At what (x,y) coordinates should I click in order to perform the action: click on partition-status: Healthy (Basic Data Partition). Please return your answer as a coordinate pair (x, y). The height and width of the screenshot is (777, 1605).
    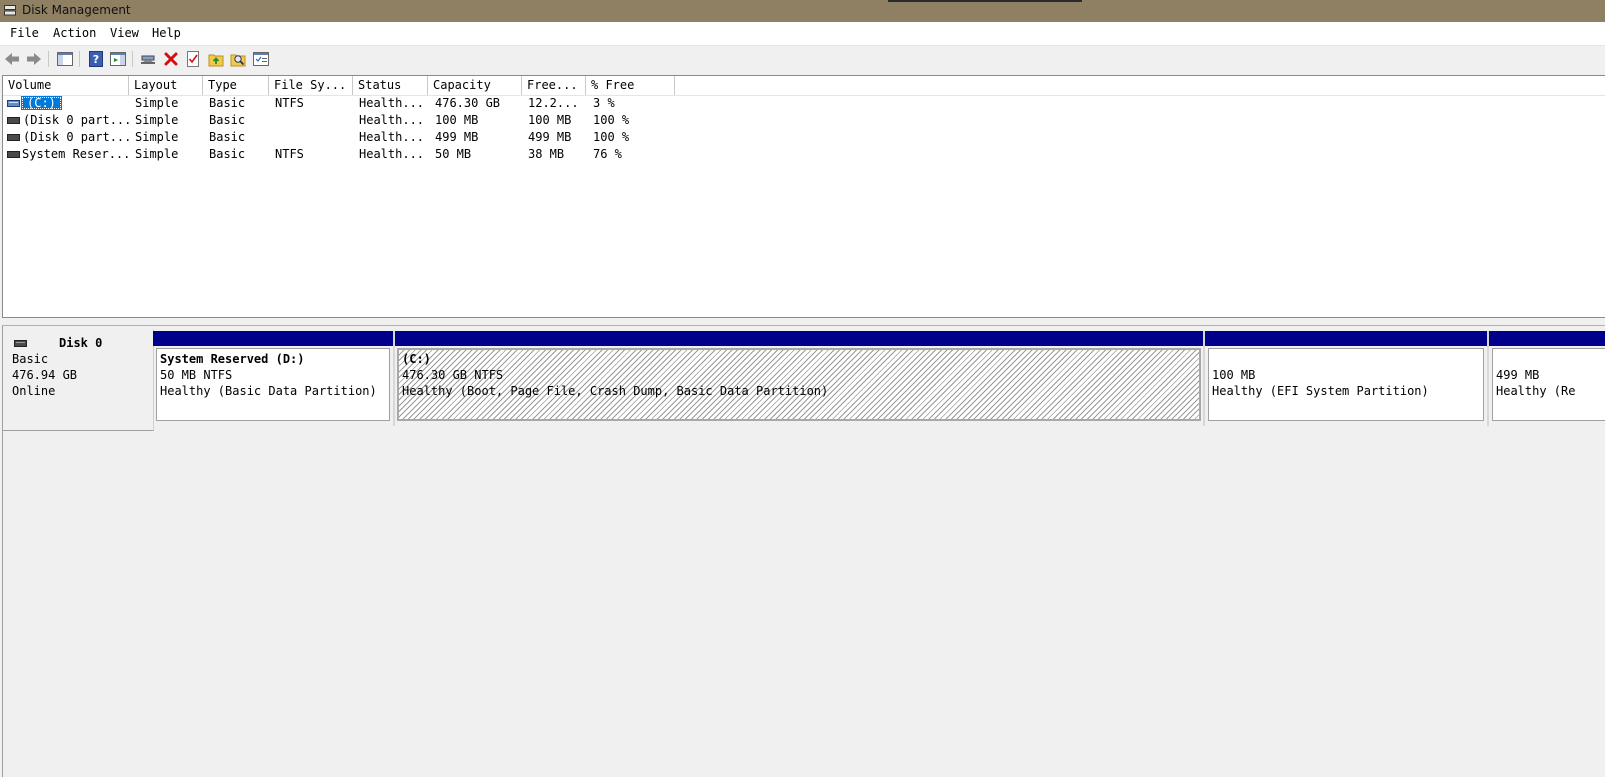
    Looking at the image, I should click on (268, 391).